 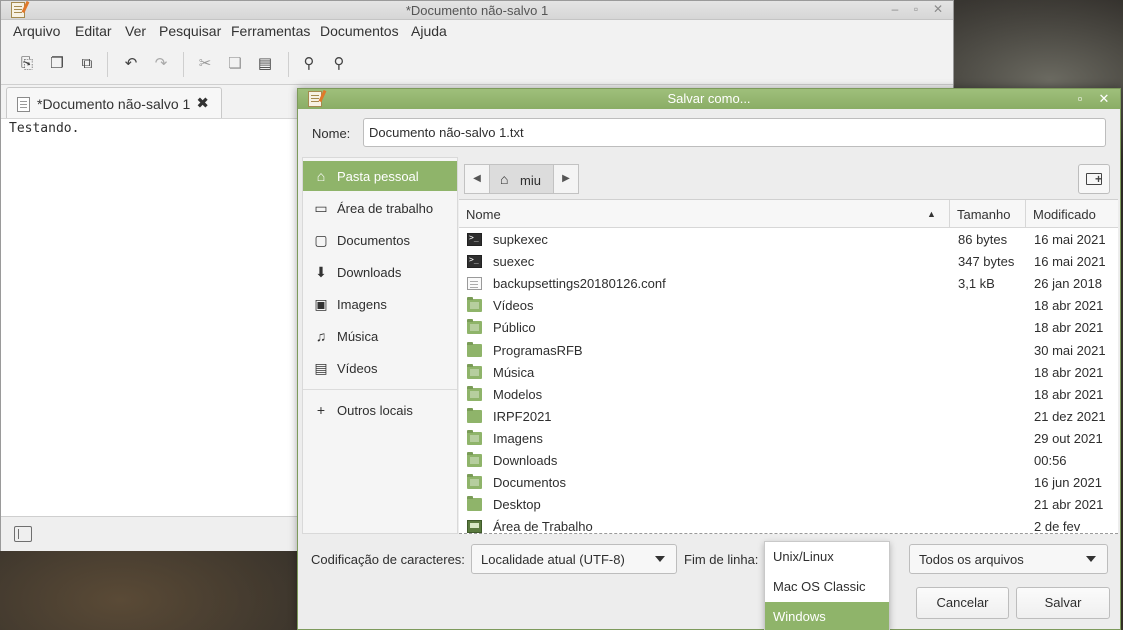 What do you see at coordinates (962, 603) in the screenshot?
I see `cancel-button: Cancelar` at bounding box center [962, 603].